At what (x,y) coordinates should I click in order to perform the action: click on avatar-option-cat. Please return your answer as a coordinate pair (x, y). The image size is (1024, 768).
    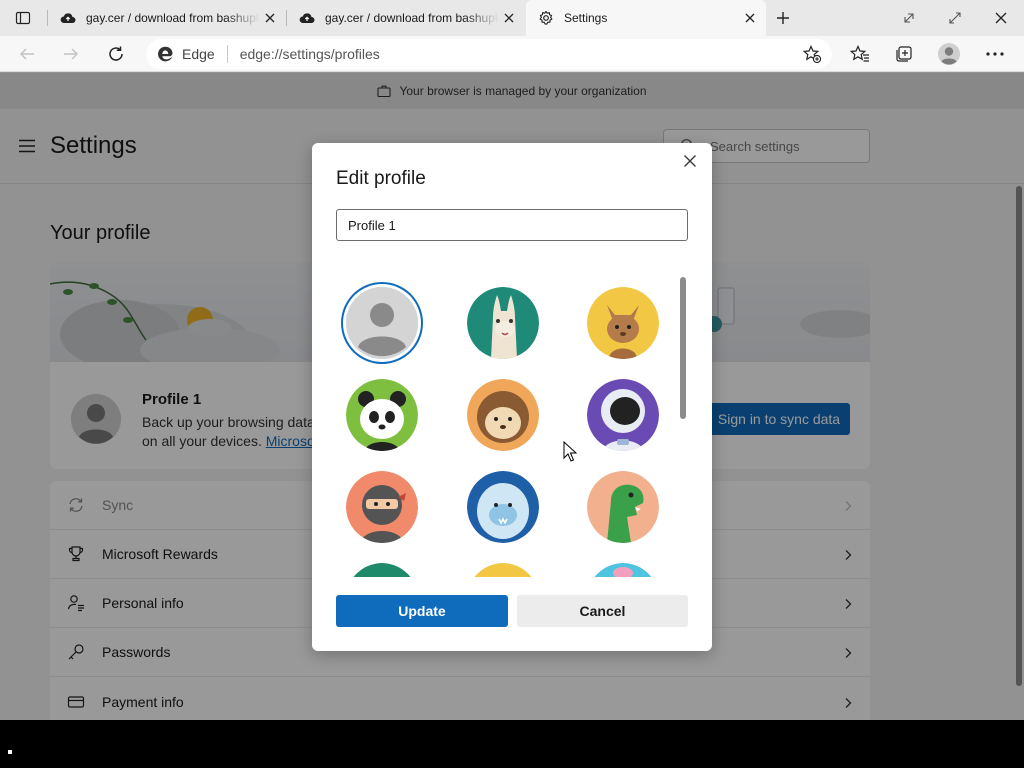
    Looking at the image, I should click on (623, 323).